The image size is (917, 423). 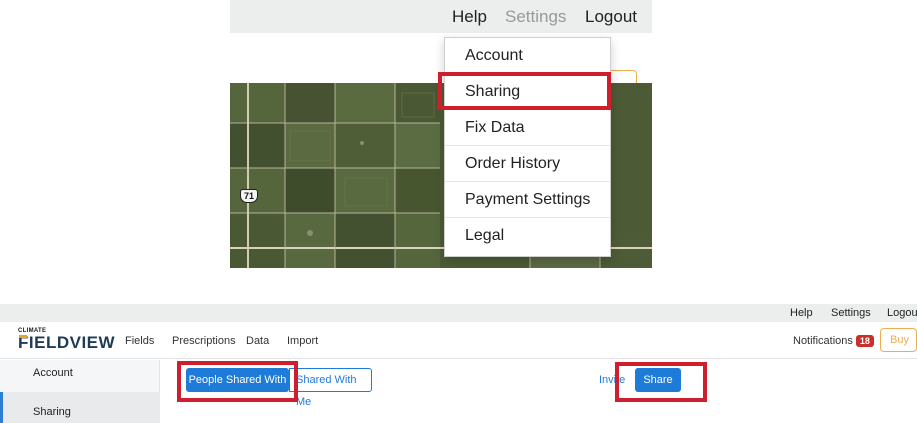 I want to click on nav-prescriptions: Prescriptions, so click(x=204, y=341).